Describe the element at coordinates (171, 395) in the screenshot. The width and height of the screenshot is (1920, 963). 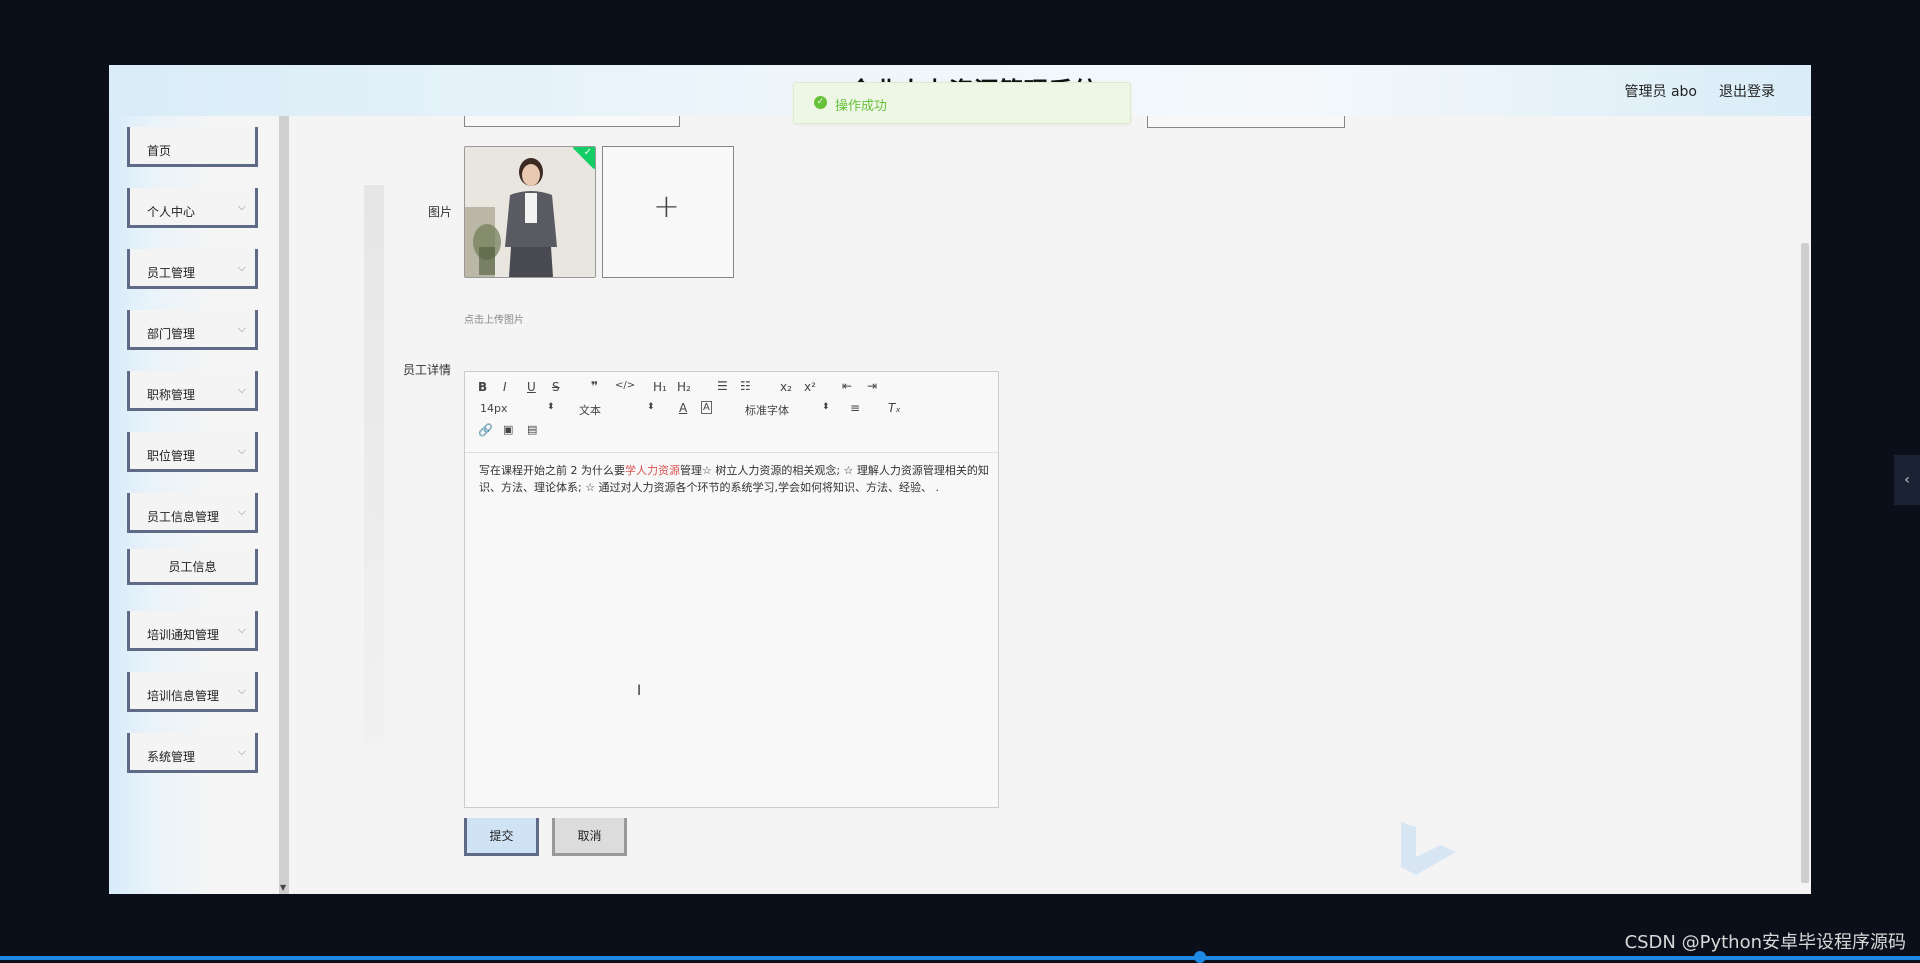
I see `sidebar-item-label: 职称管理` at that location.